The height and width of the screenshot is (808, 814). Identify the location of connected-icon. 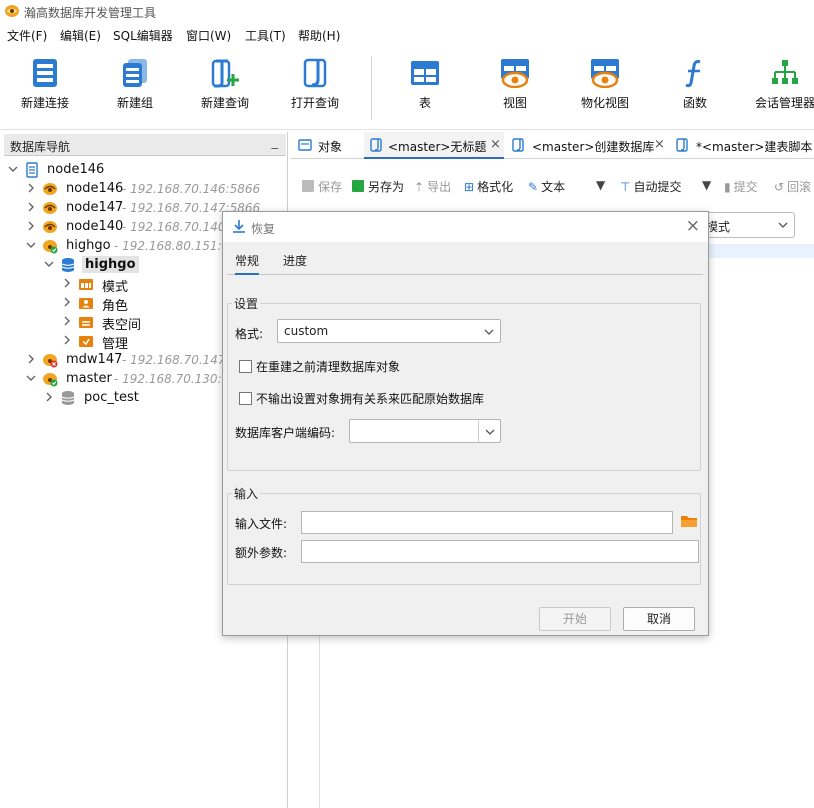
(50, 247).